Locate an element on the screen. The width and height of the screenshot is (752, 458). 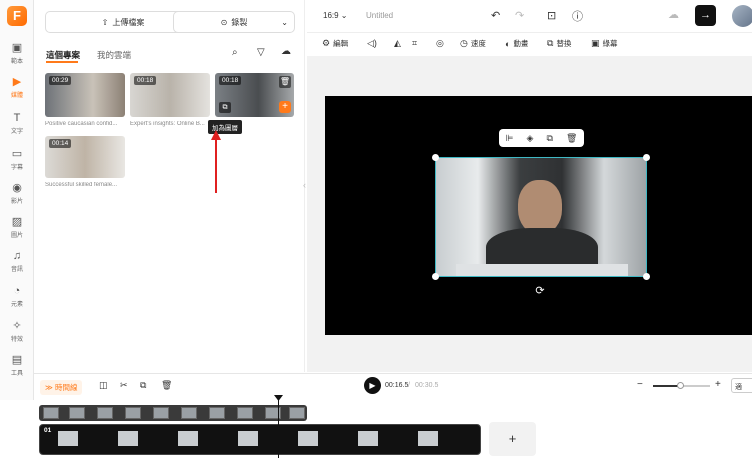
search-icon: ⌕ is located at coordinates (235, 52).